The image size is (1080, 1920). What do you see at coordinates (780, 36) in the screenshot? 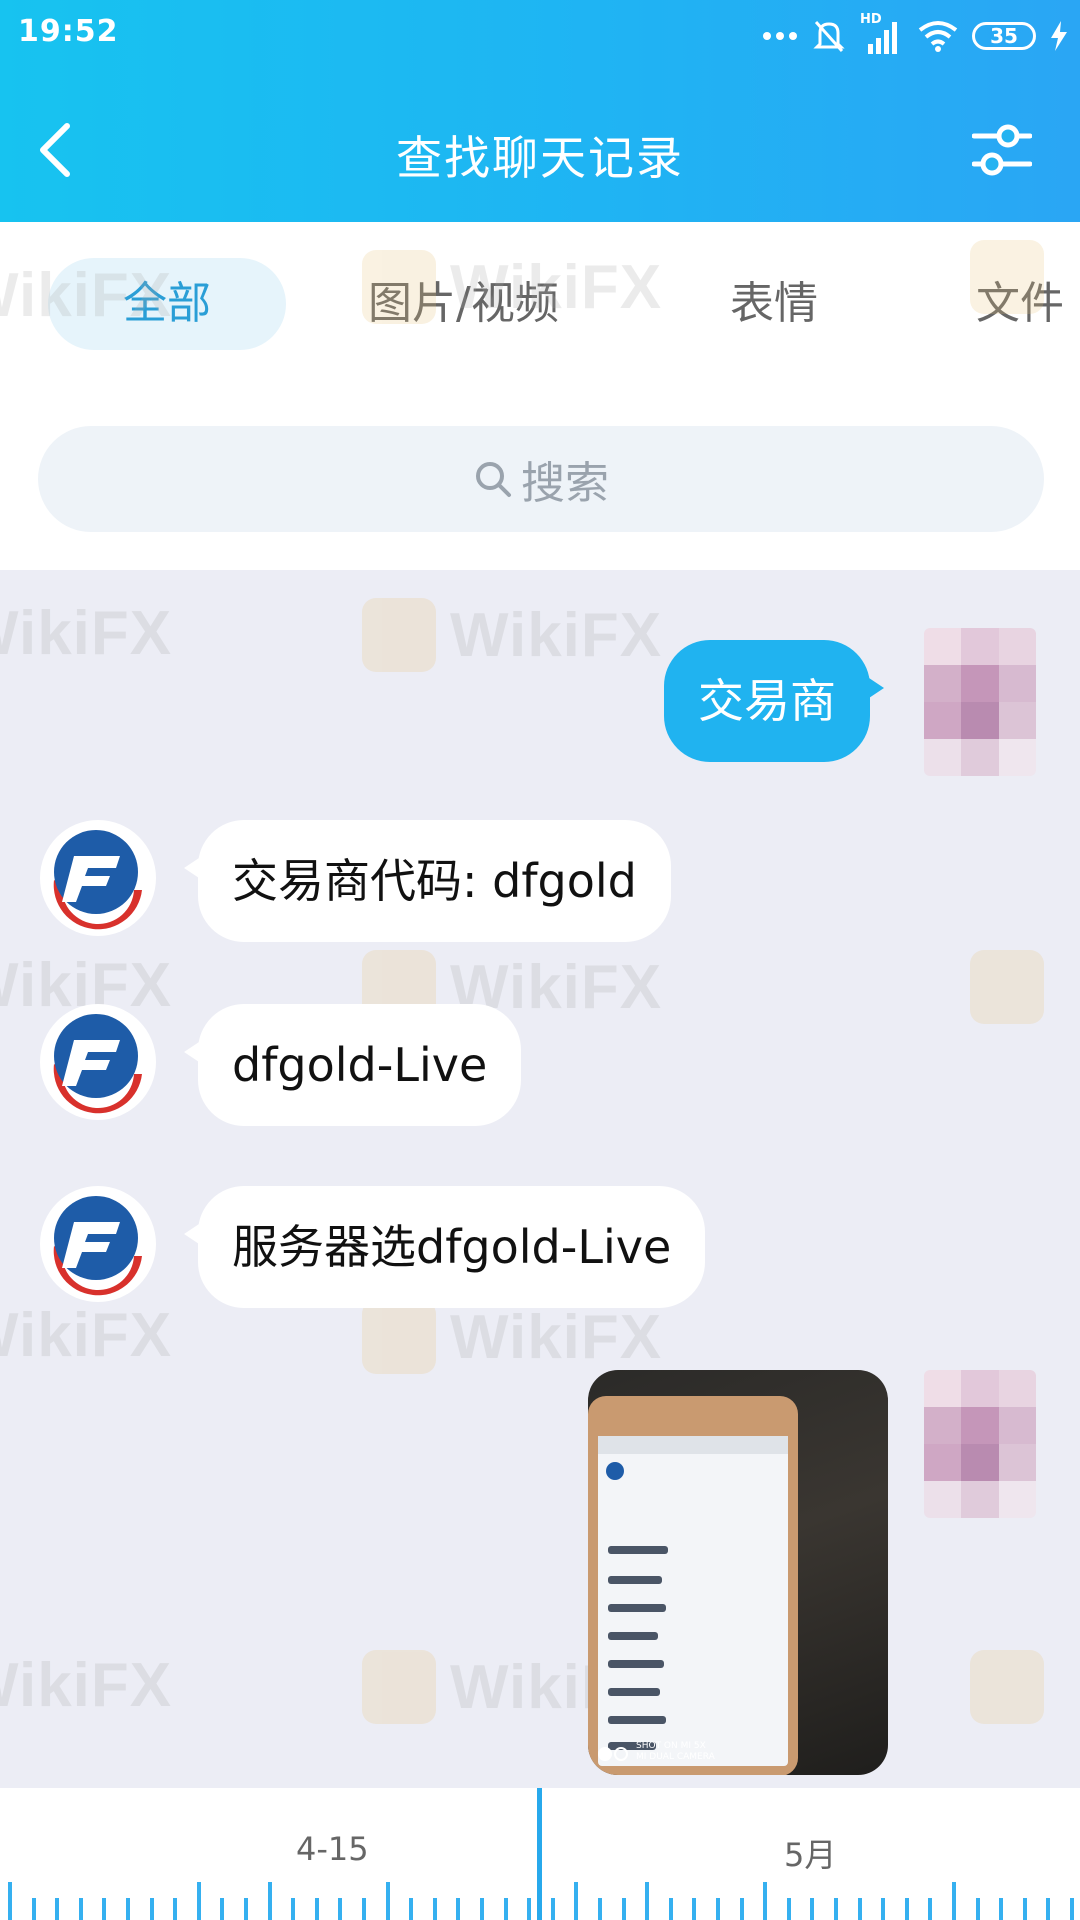
I see `more-dots-icon` at bounding box center [780, 36].